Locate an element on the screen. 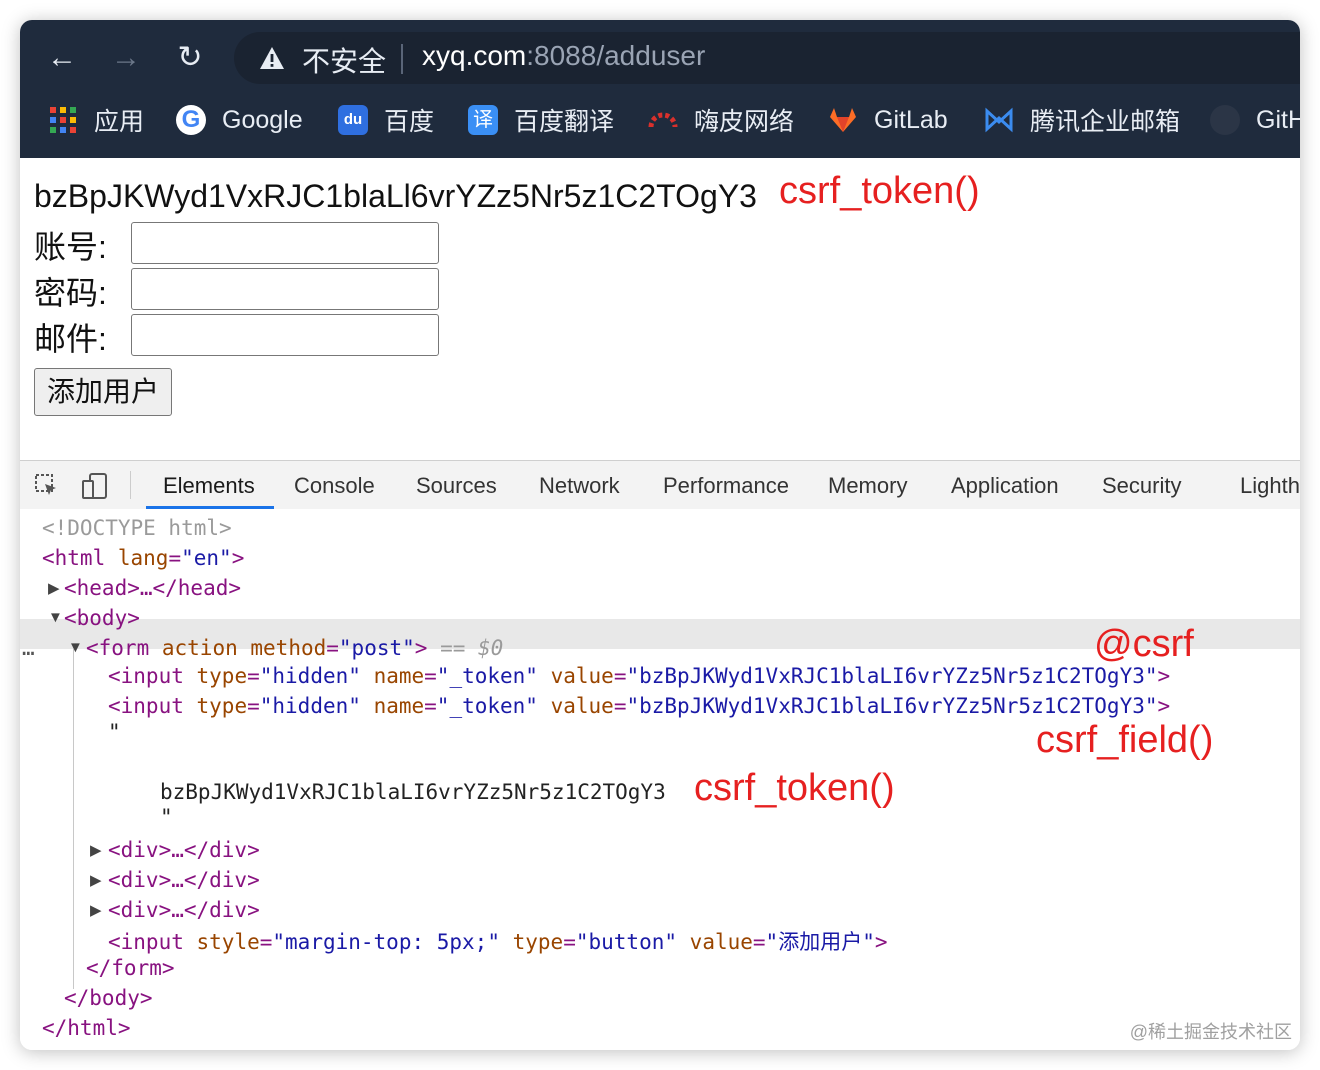 This screenshot has height=1070, width=1320. github-icon is located at coordinates (1225, 120).